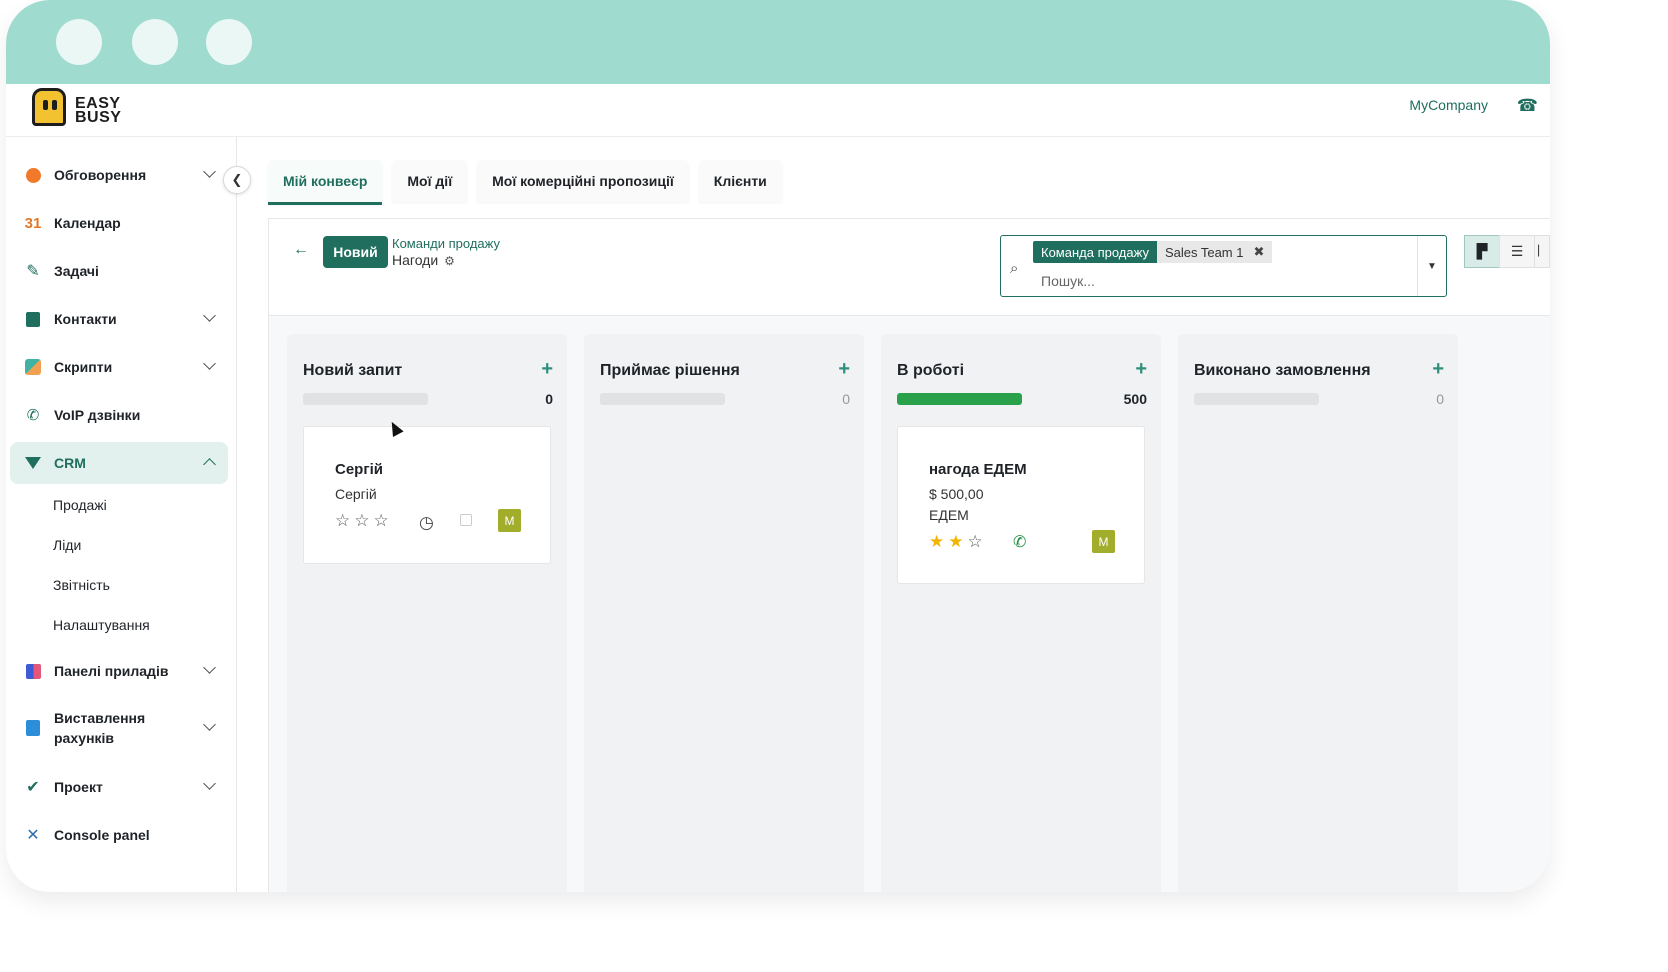  What do you see at coordinates (119, 671) in the screenshot?
I see `sidebar-item-dashboards: Панелі приладів` at bounding box center [119, 671].